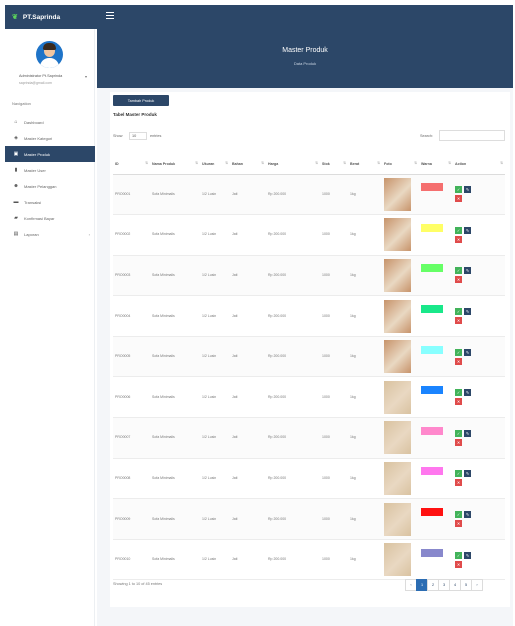 This screenshot has height=626, width=515. Describe the element at coordinates (50, 202) in the screenshot. I see `sidebar-item-transaksi: ▬ Transaksi` at that location.